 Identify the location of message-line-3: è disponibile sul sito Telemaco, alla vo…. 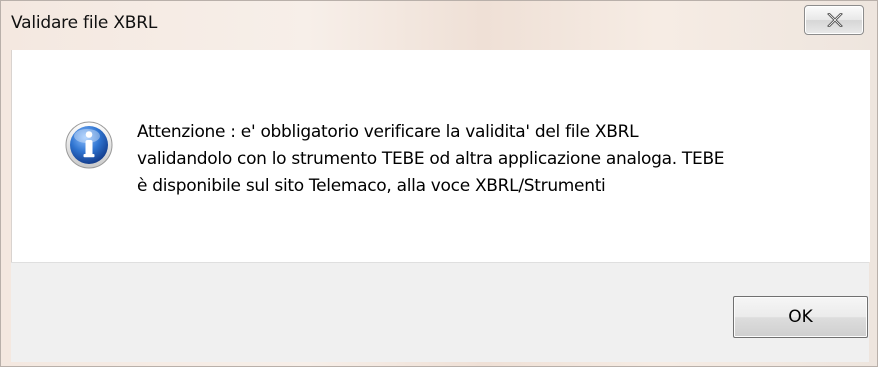
(371, 186).